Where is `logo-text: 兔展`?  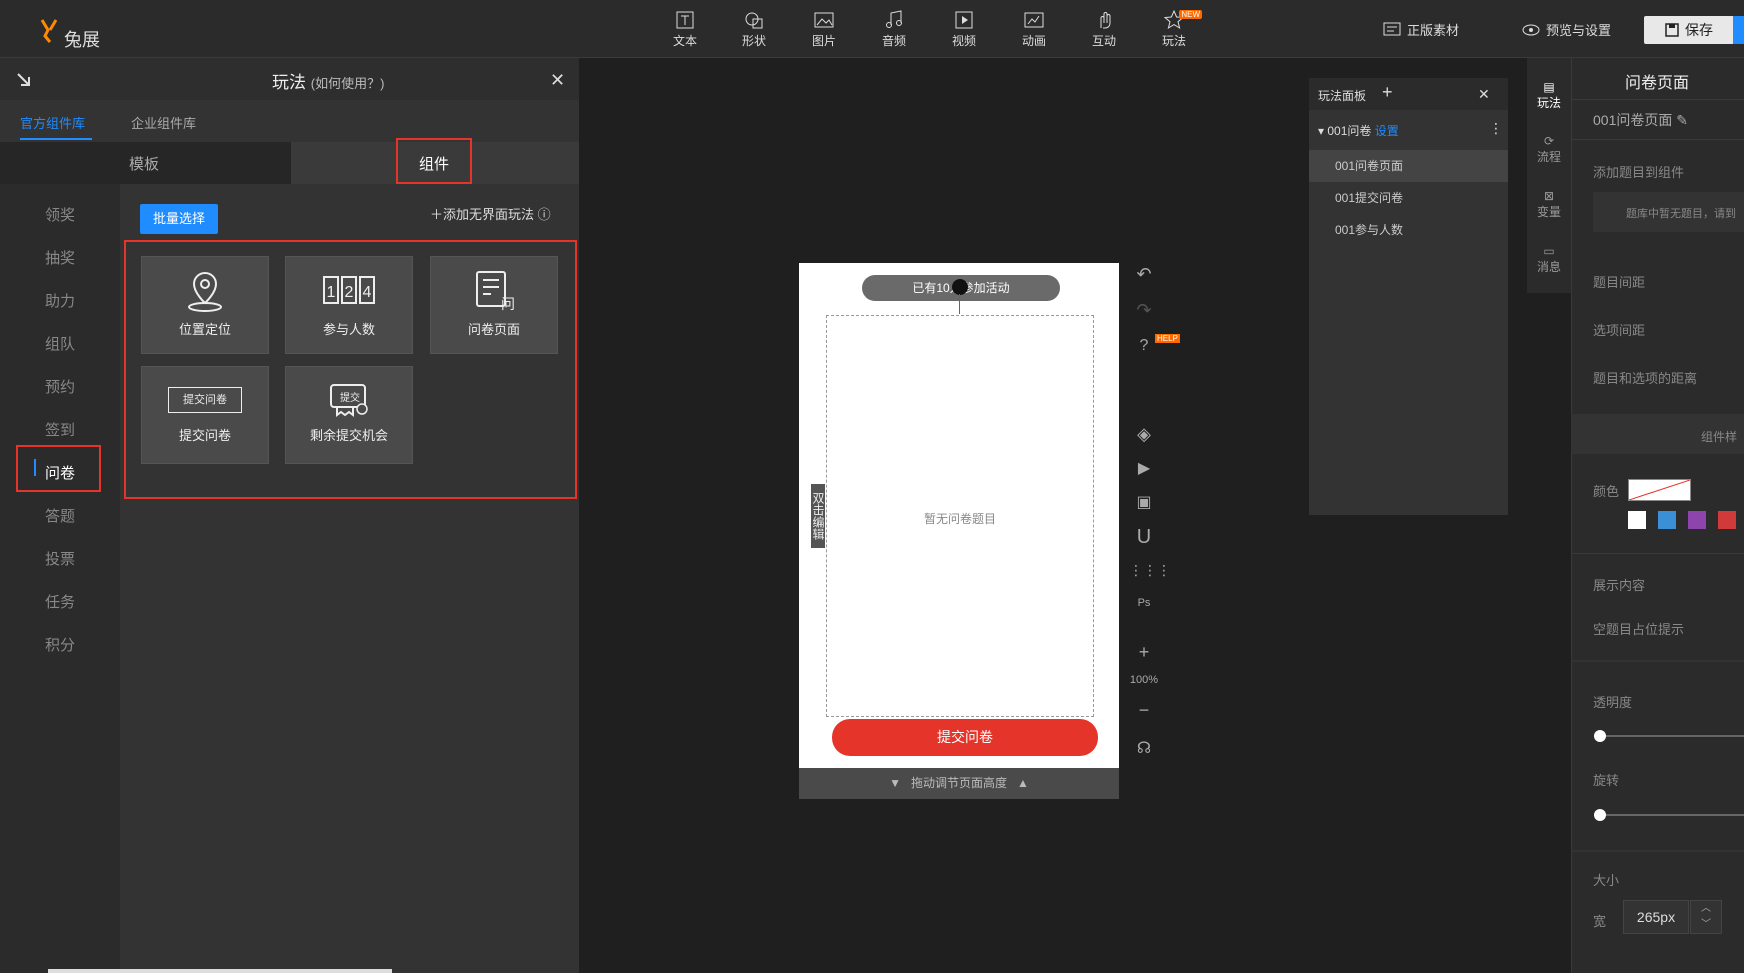 logo-text: 兔展 is located at coordinates (82, 40).